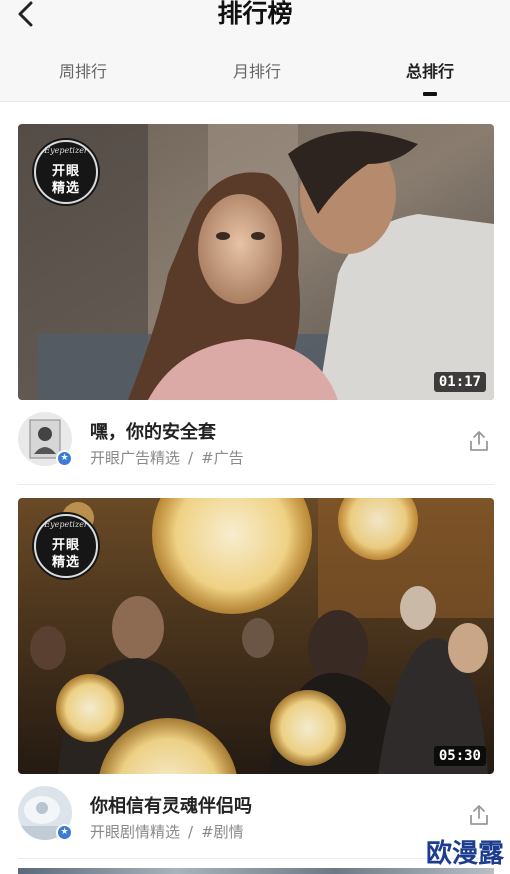 The image size is (510, 874). I want to click on video-source: 开眼剧情精选, so click(135, 832).